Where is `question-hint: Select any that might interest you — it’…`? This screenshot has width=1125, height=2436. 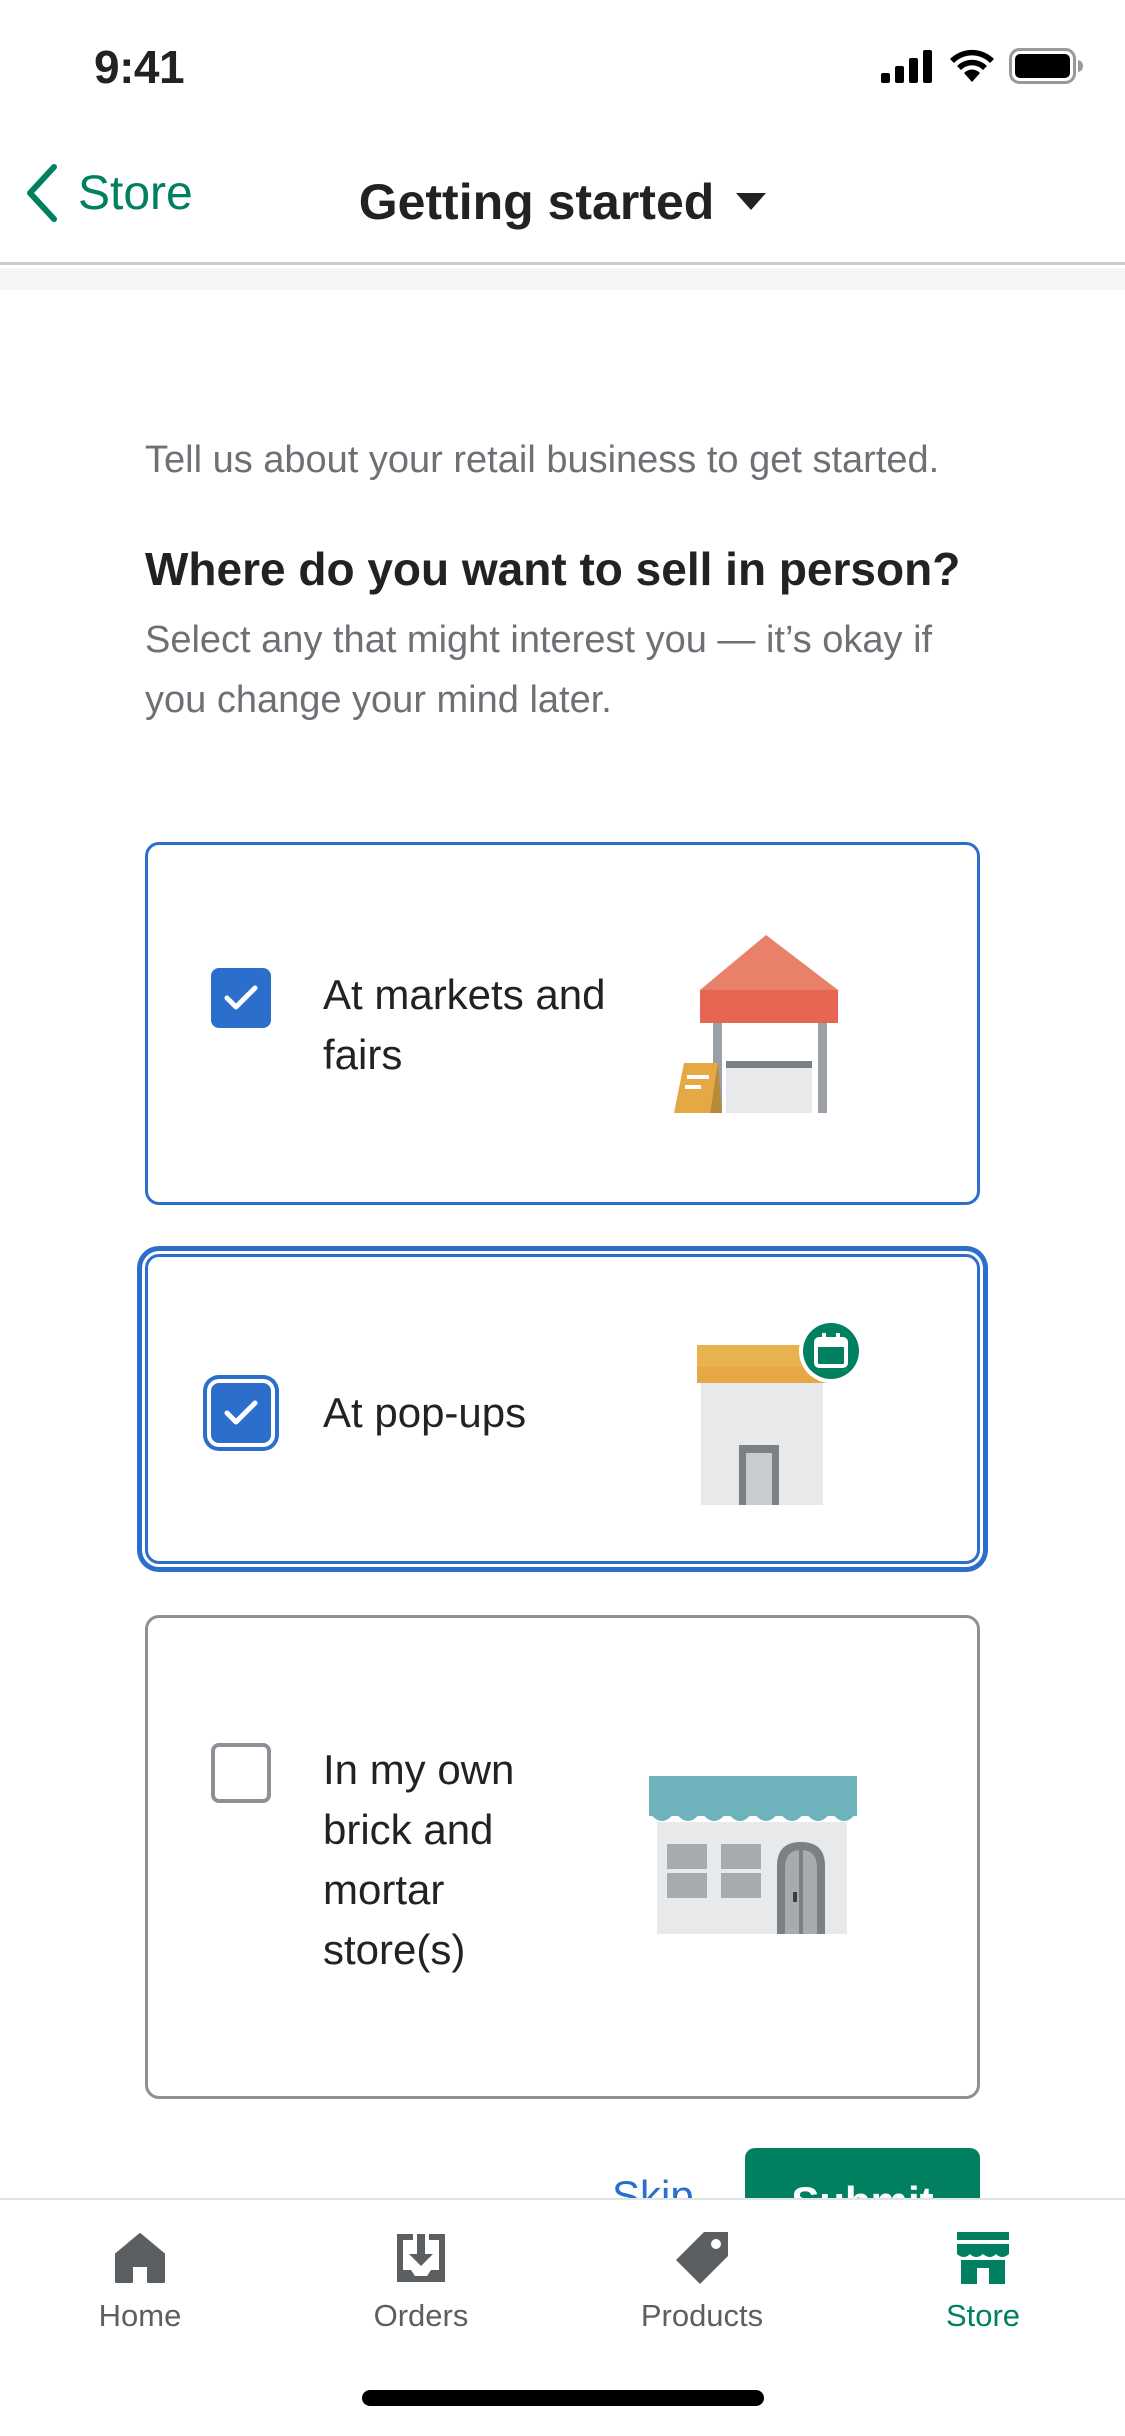 question-hint: Select any that might interest you — it’… is located at coordinates (539, 670).